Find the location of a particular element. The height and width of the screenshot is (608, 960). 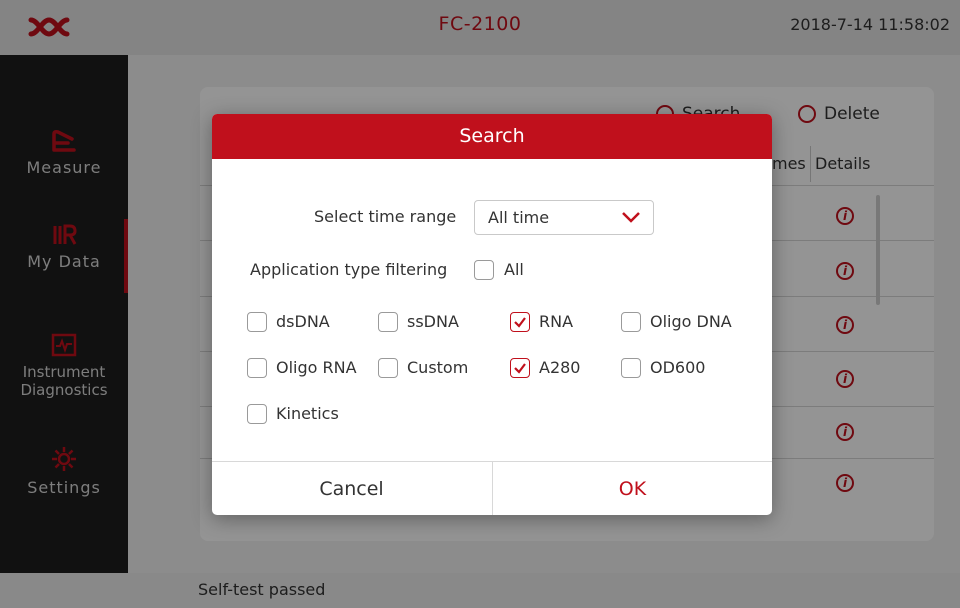

rna-checkbox is located at coordinates (520, 322).